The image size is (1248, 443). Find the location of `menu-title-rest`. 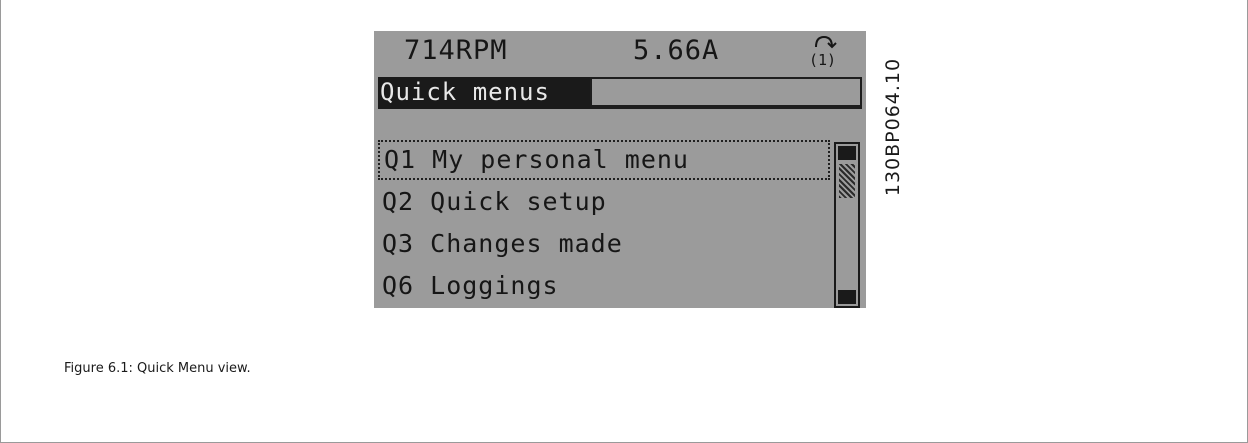

menu-title-rest is located at coordinates (726, 92).